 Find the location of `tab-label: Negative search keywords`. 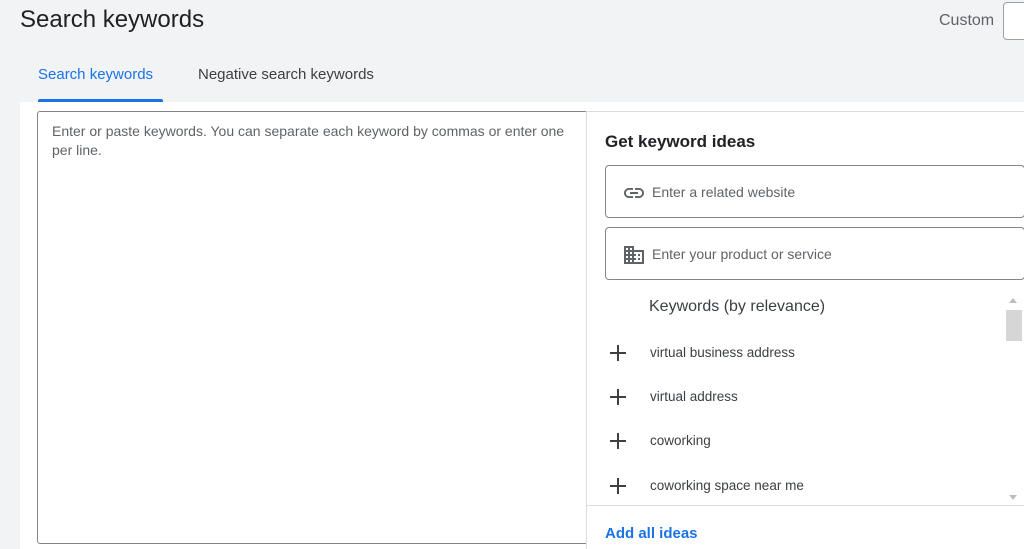

tab-label: Negative search keywords is located at coordinates (286, 74).